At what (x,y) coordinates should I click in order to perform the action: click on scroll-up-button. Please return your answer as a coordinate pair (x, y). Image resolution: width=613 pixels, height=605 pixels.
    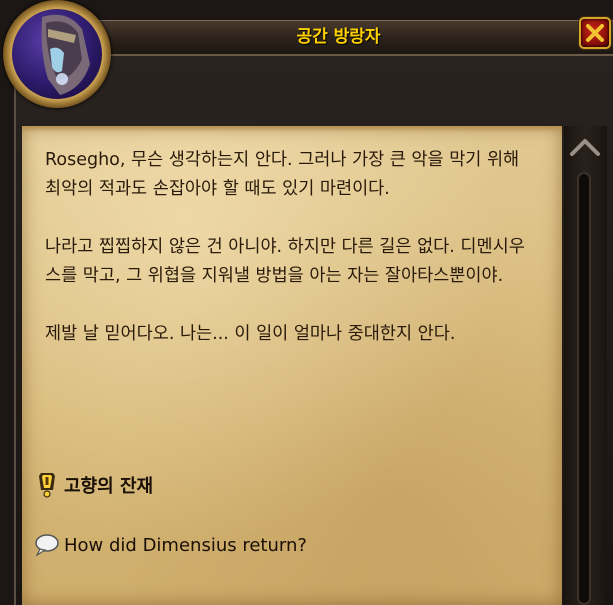
    Looking at the image, I should click on (585, 147).